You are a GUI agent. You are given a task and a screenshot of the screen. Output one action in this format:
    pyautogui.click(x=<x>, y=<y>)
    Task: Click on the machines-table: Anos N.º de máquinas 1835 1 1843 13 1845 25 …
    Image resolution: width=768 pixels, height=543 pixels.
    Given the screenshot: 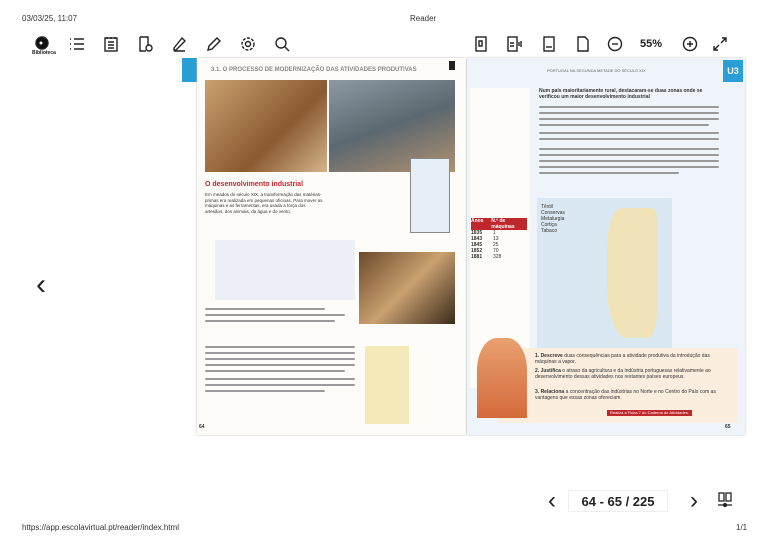 What is the action you would take?
    pyautogui.click(x=499, y=239)
    